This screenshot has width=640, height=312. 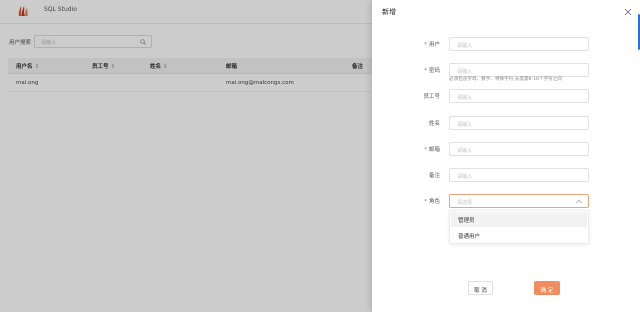 I want to click on password-field: 请输入, so click(x=519, y=70).